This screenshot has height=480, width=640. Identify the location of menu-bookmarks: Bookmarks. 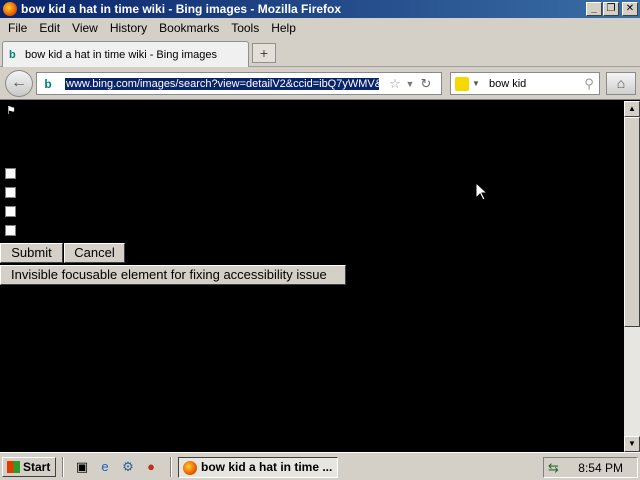
(189, 28).